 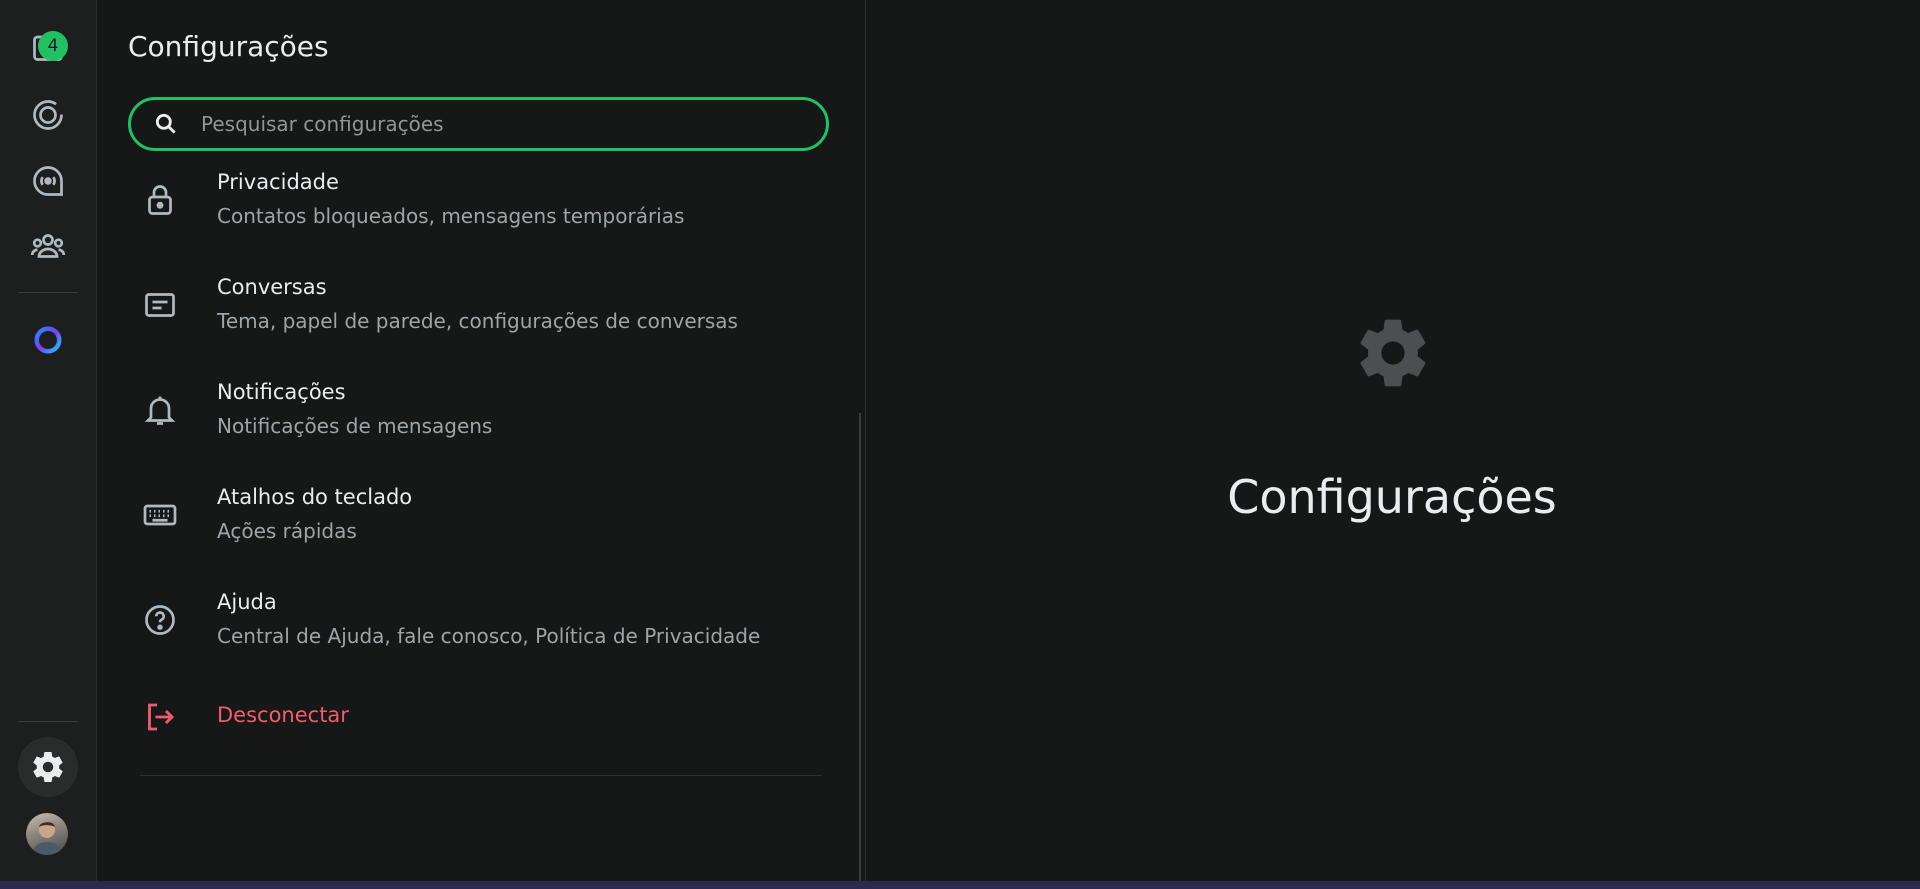 I want to click on channels-icon, so click(x=48, y=181).